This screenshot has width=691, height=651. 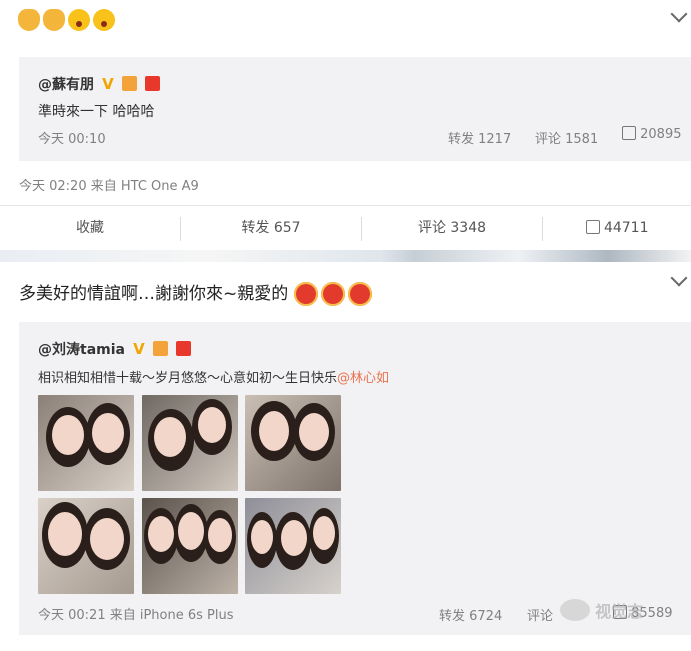 I want to click on post1-meta: 今天 02:20 来自 HTC One A9, so click(x=109, y=184).